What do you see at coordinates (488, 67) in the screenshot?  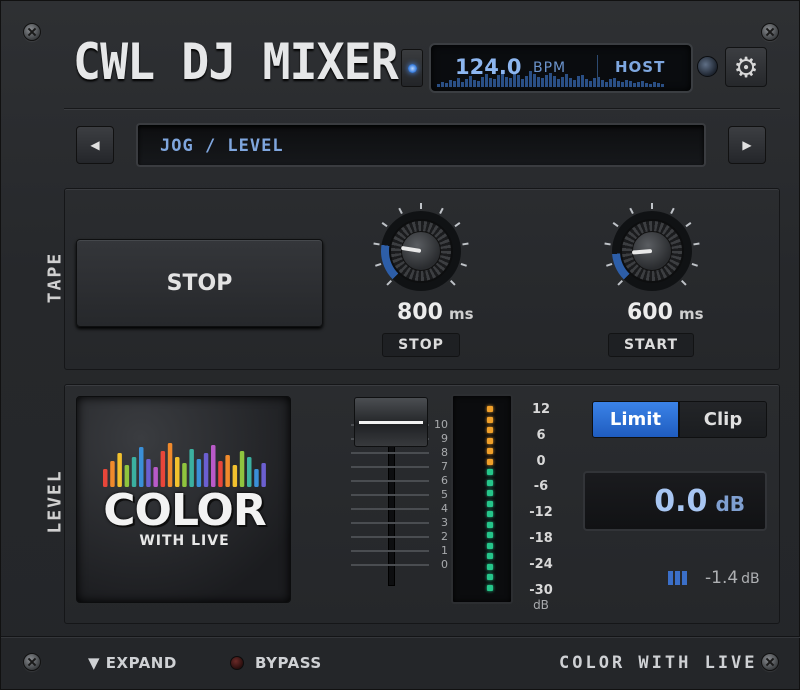 I see `bpm-value: 124.0` at bounding box center [488, 67].